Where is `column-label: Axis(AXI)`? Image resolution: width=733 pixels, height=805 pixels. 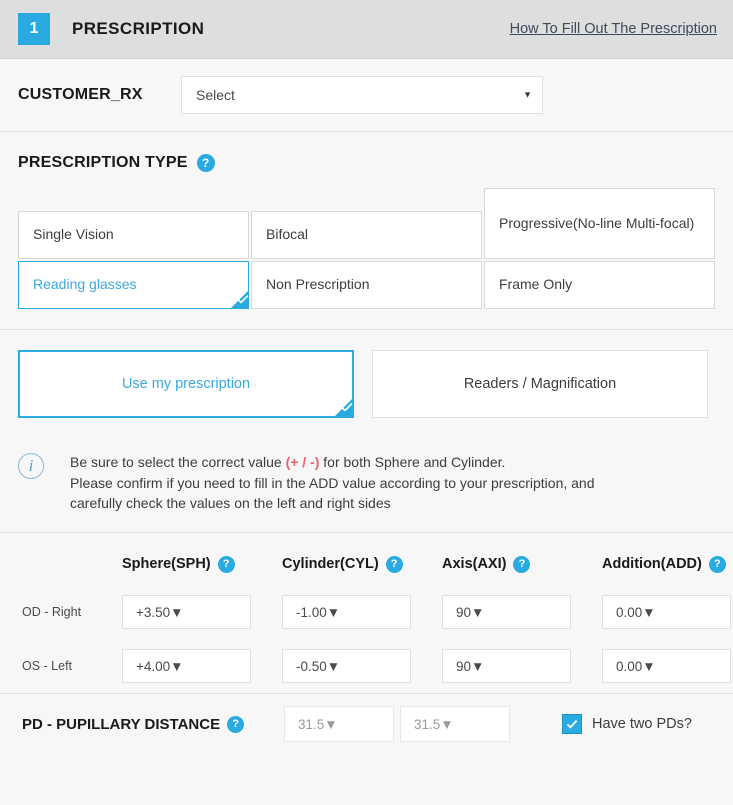
column-label: Axis(AXI) is located at coordinates (474, 564).